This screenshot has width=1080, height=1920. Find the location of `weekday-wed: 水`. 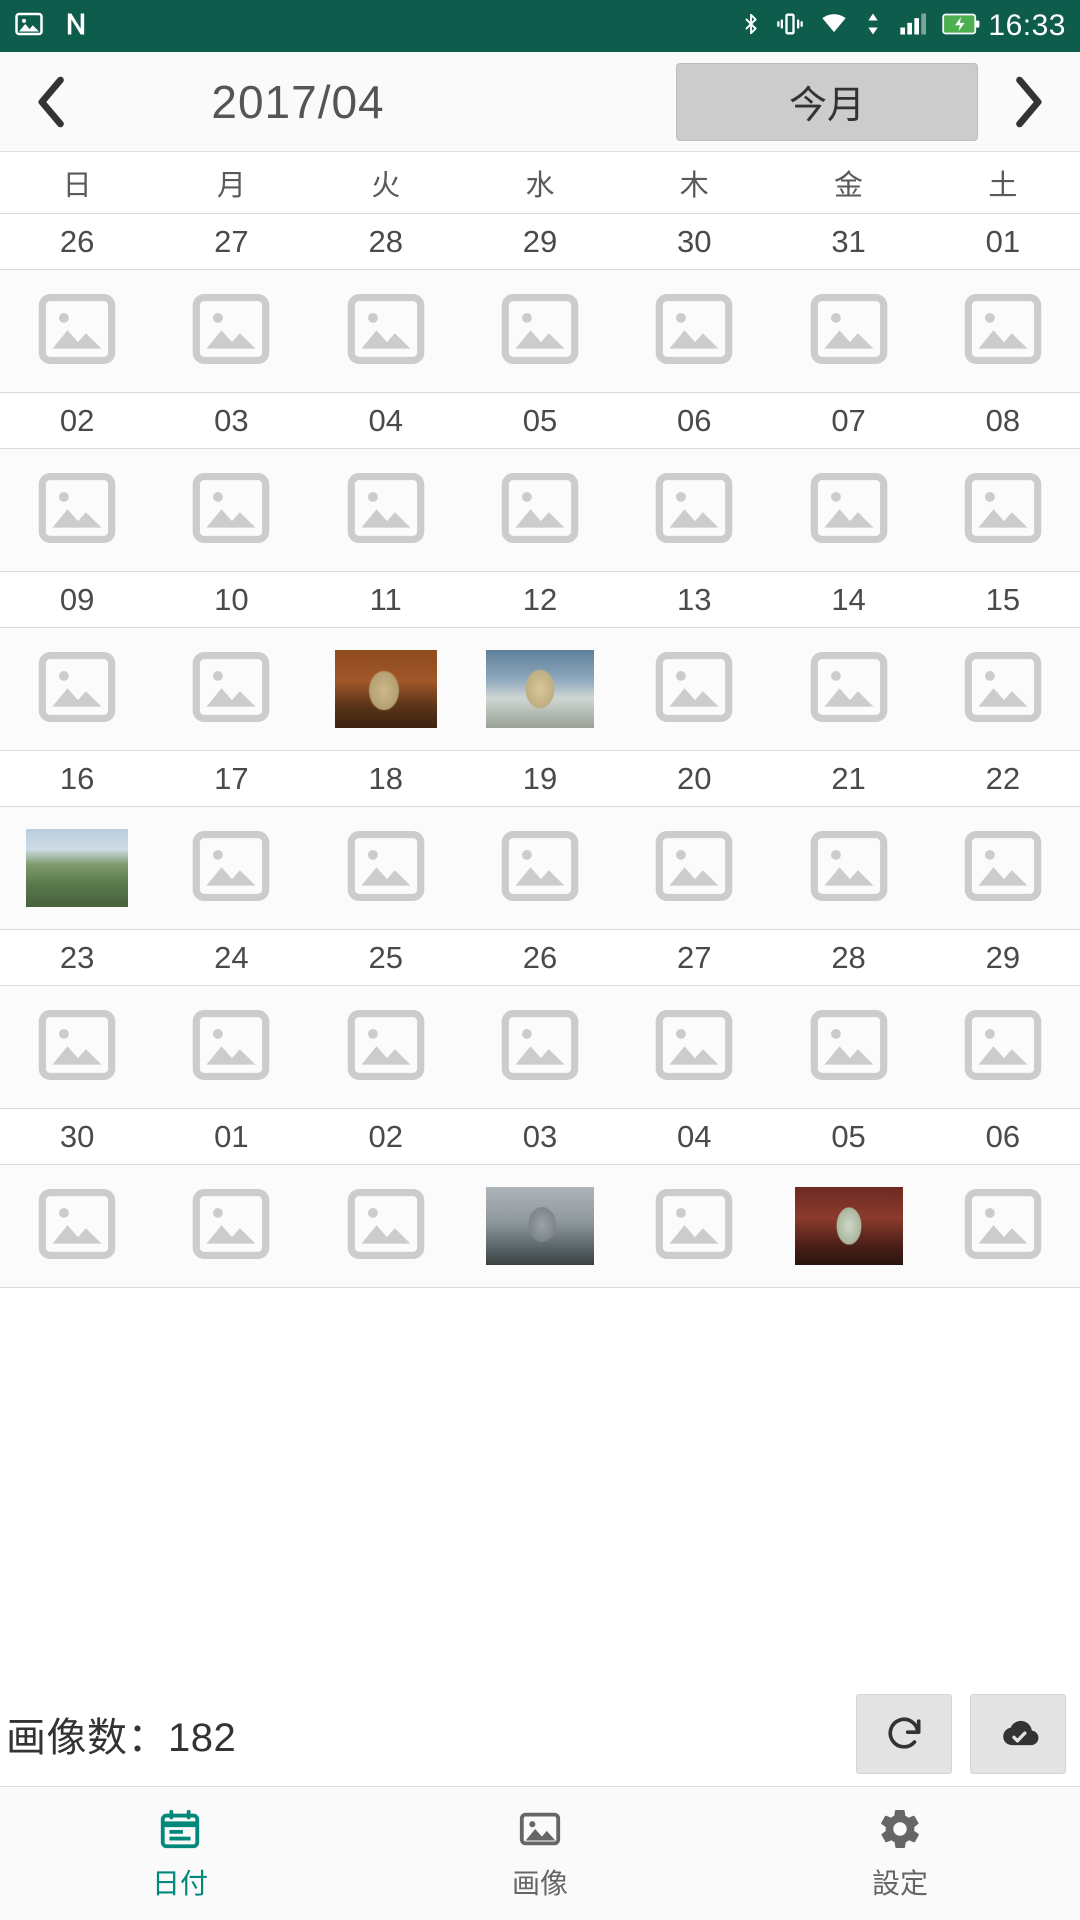

weekday-wed: 水 is located at coordinates (540, 186).